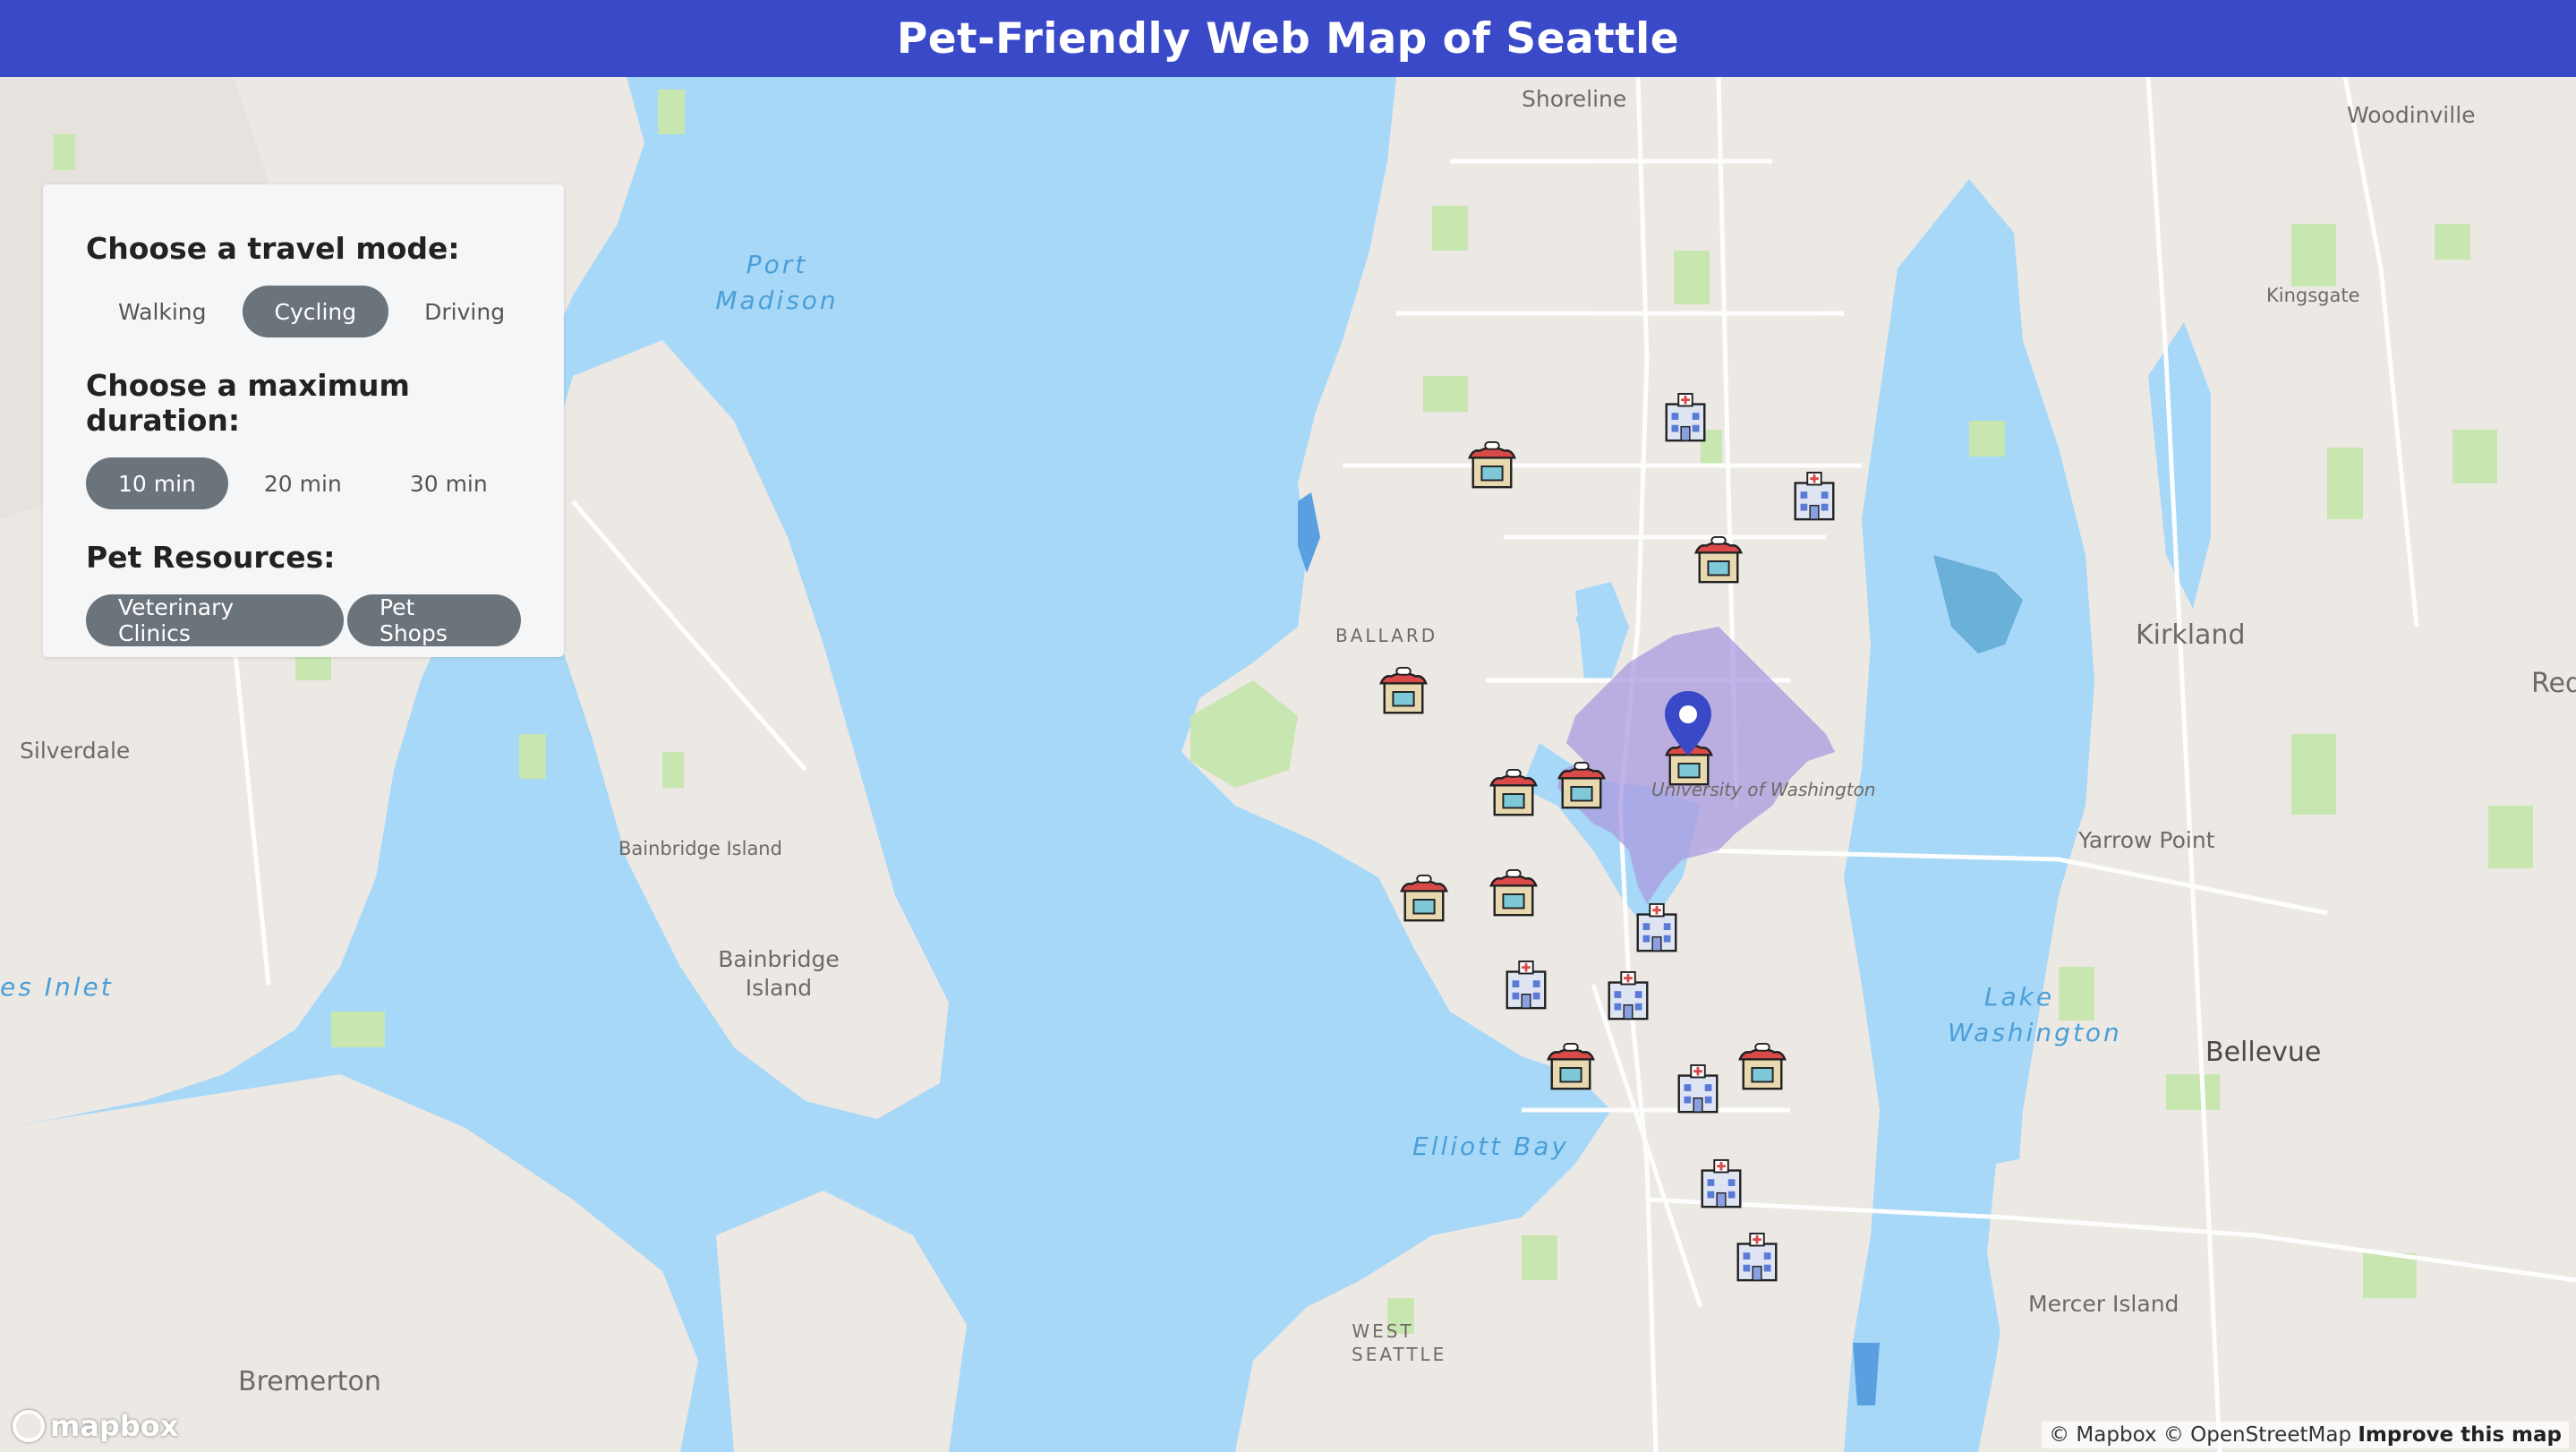  What do you see at coordinates (2553, 683) in the screenshot?
I see `label-redmond: Redm` at bounding box center [2553, 683].